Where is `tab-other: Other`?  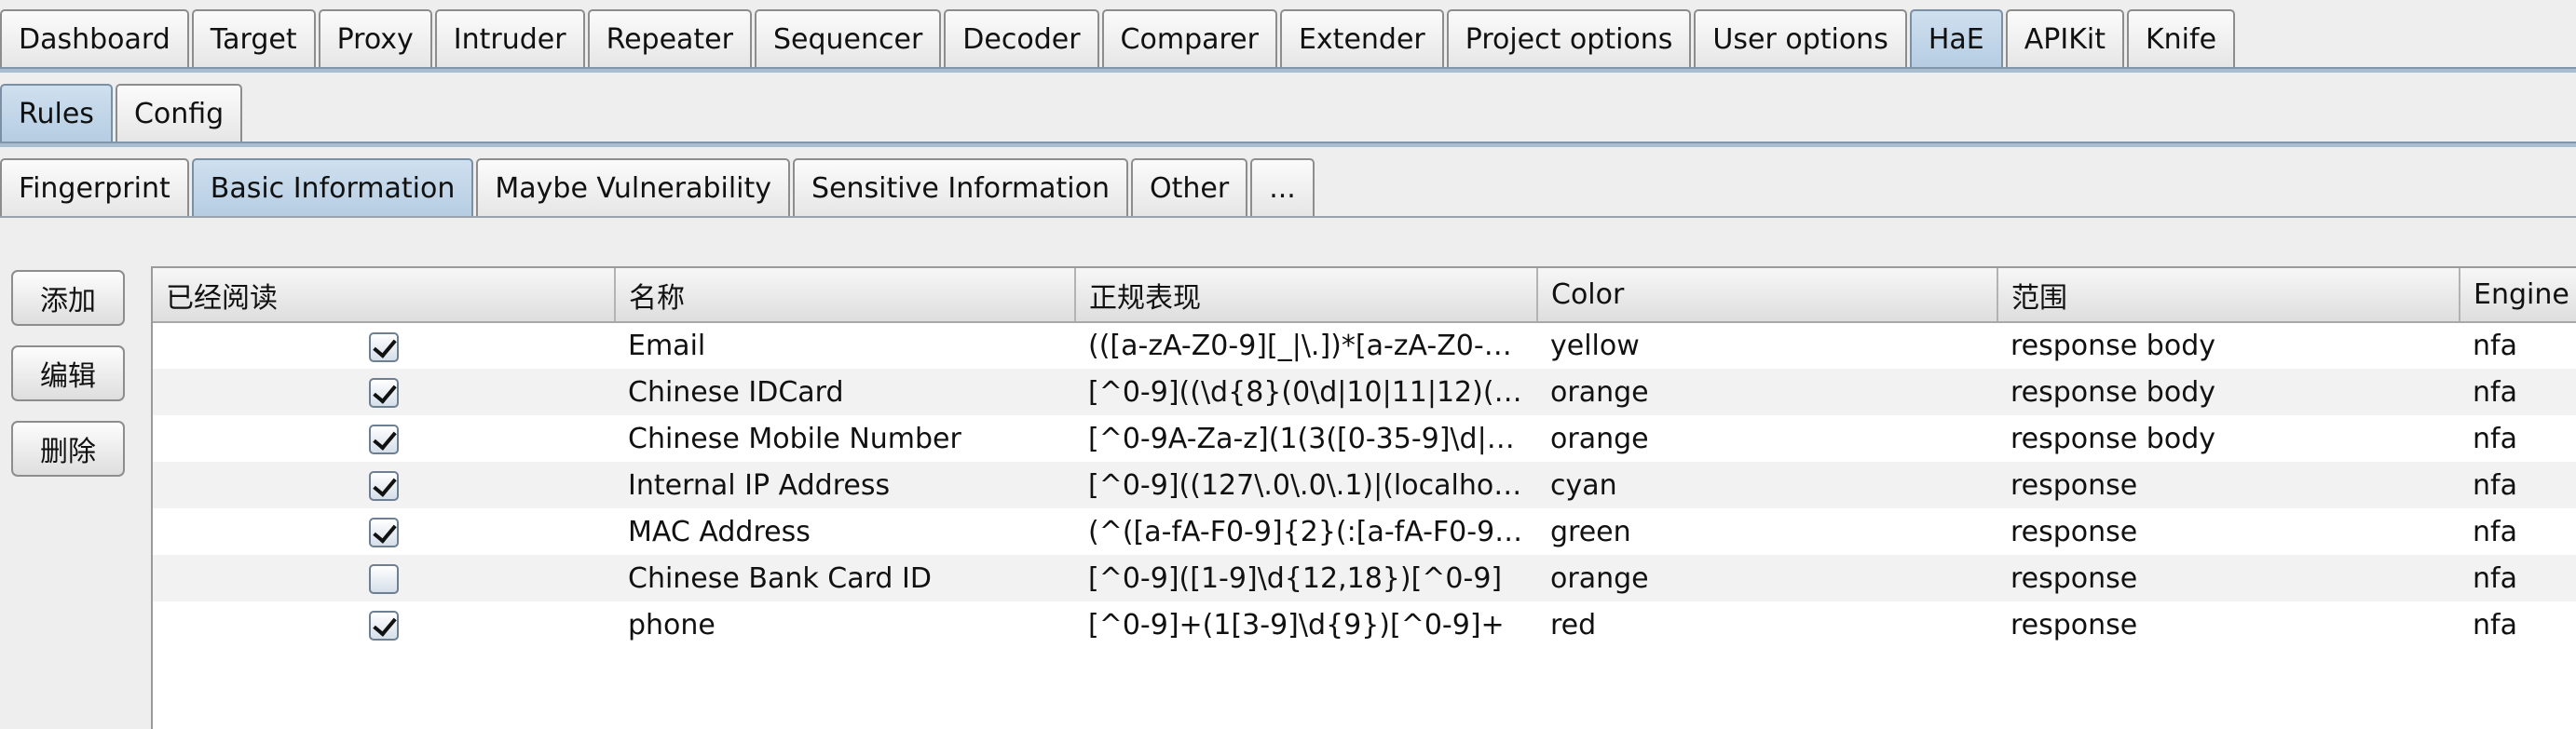
tab-other: Other is located at coordinates (1189, 187).